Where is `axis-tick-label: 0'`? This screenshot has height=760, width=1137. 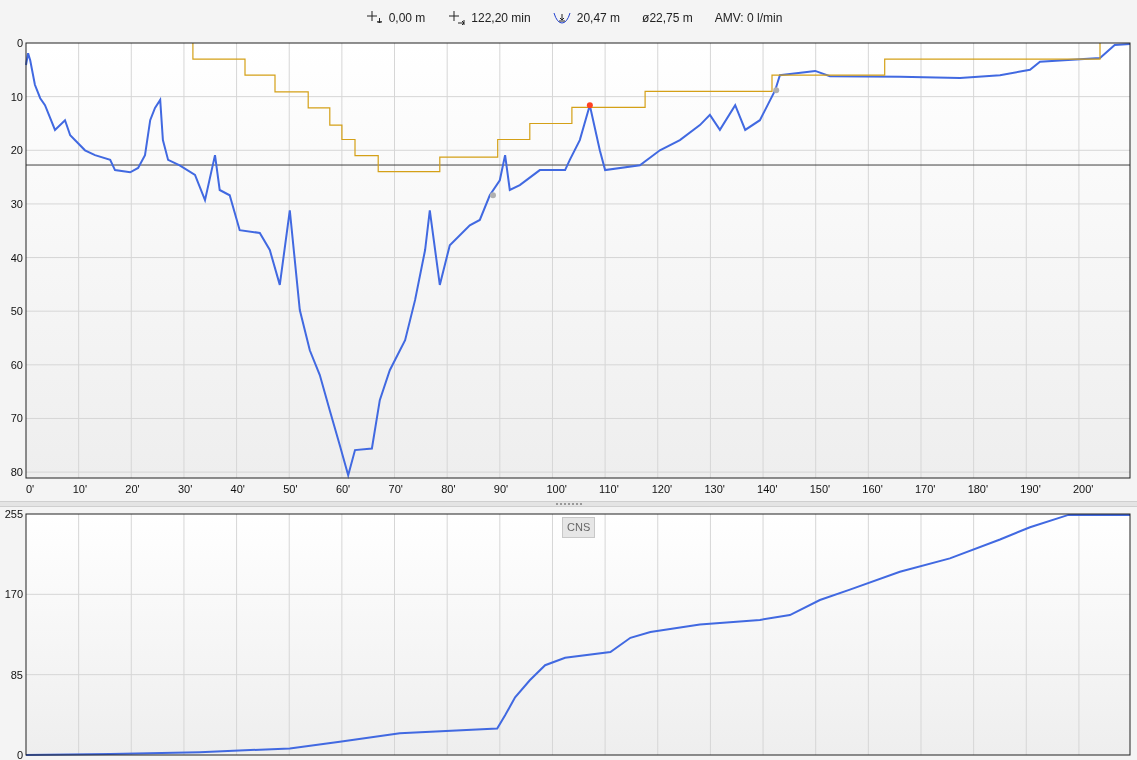 axis-tick-label: 0' is located at coordinates (30, 489).